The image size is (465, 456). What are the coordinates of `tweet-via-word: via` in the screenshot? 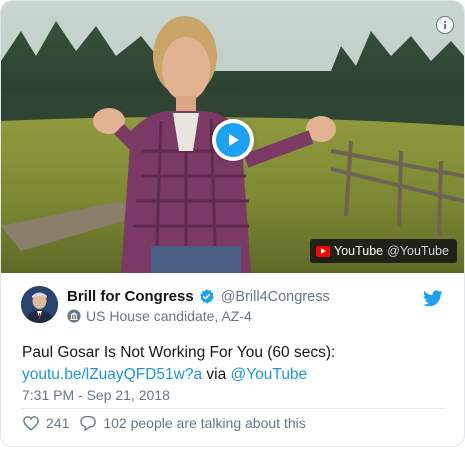 It's located at (216, 374).